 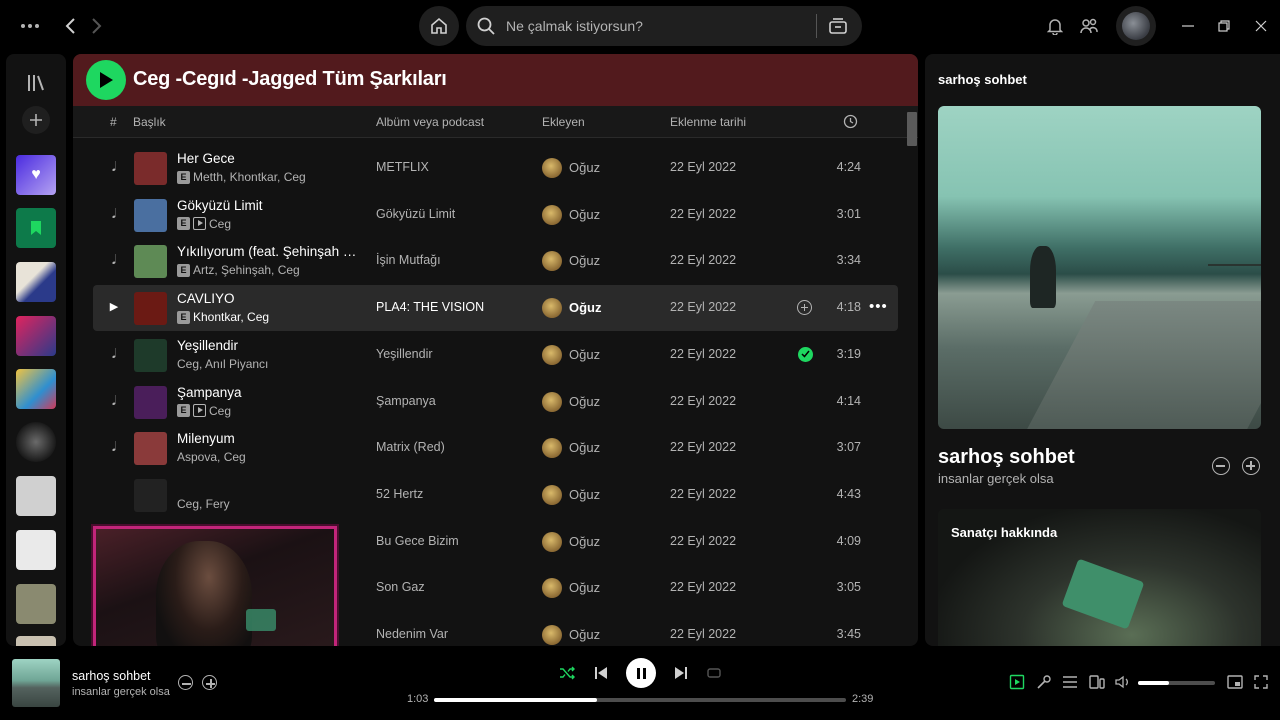 What do you see at coordinates (404, 354) in the screenshot?
I see `track-album: Yeşillendir` at bounding box center [404, 354].